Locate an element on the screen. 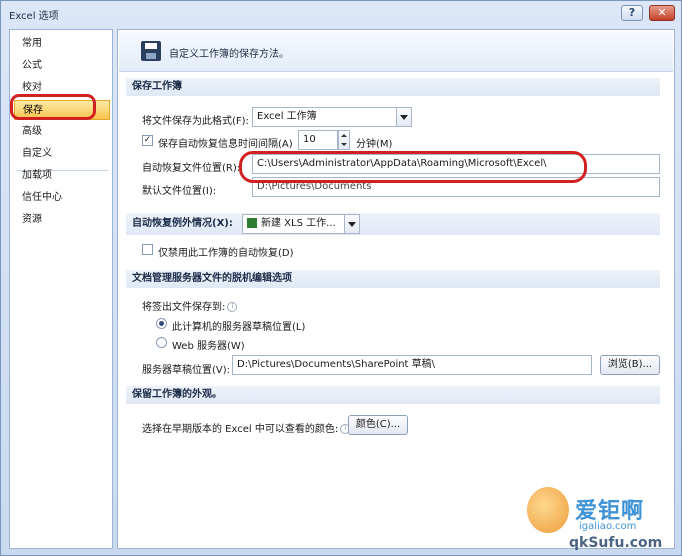 This screenshot has height=556, width=682. default-location-label: 默认文件位置(I): is located at coordinates (179, 191).